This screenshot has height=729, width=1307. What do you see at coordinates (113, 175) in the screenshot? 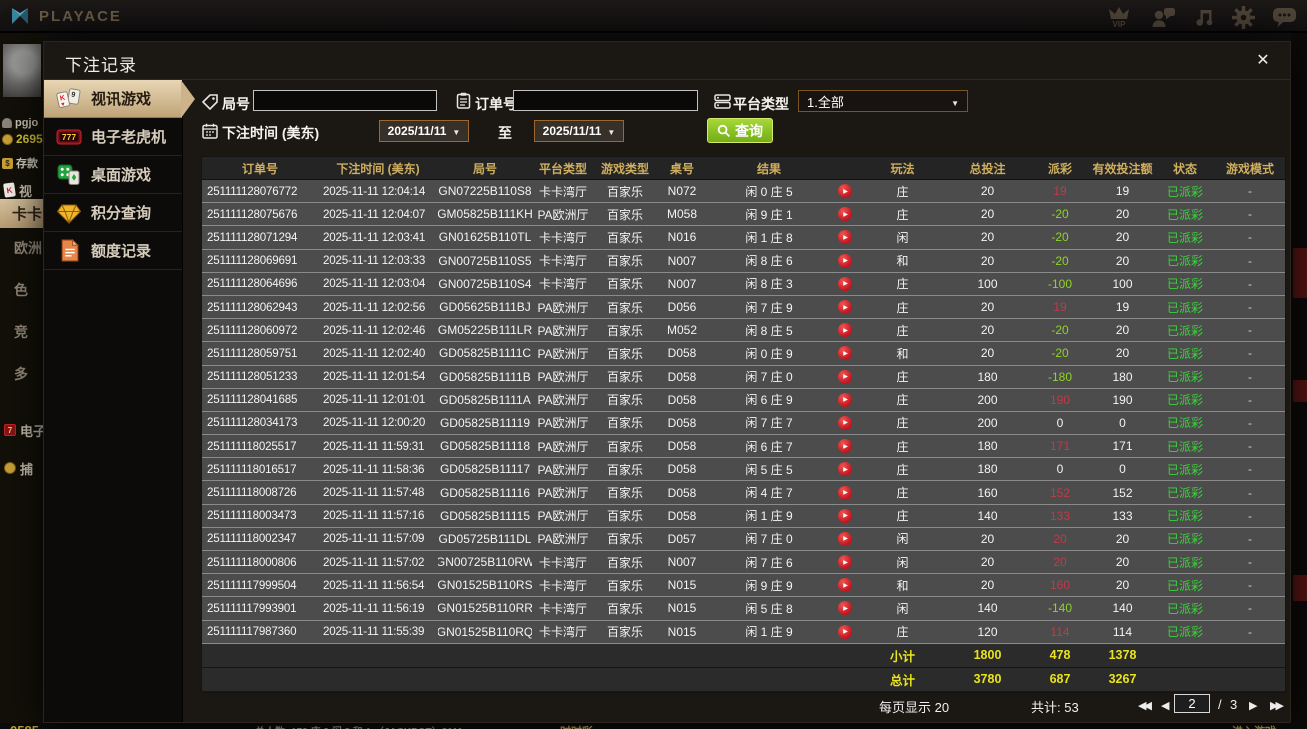
I see `sidebar-item-3: 桌面游戏` at bounding box center [113, 175].